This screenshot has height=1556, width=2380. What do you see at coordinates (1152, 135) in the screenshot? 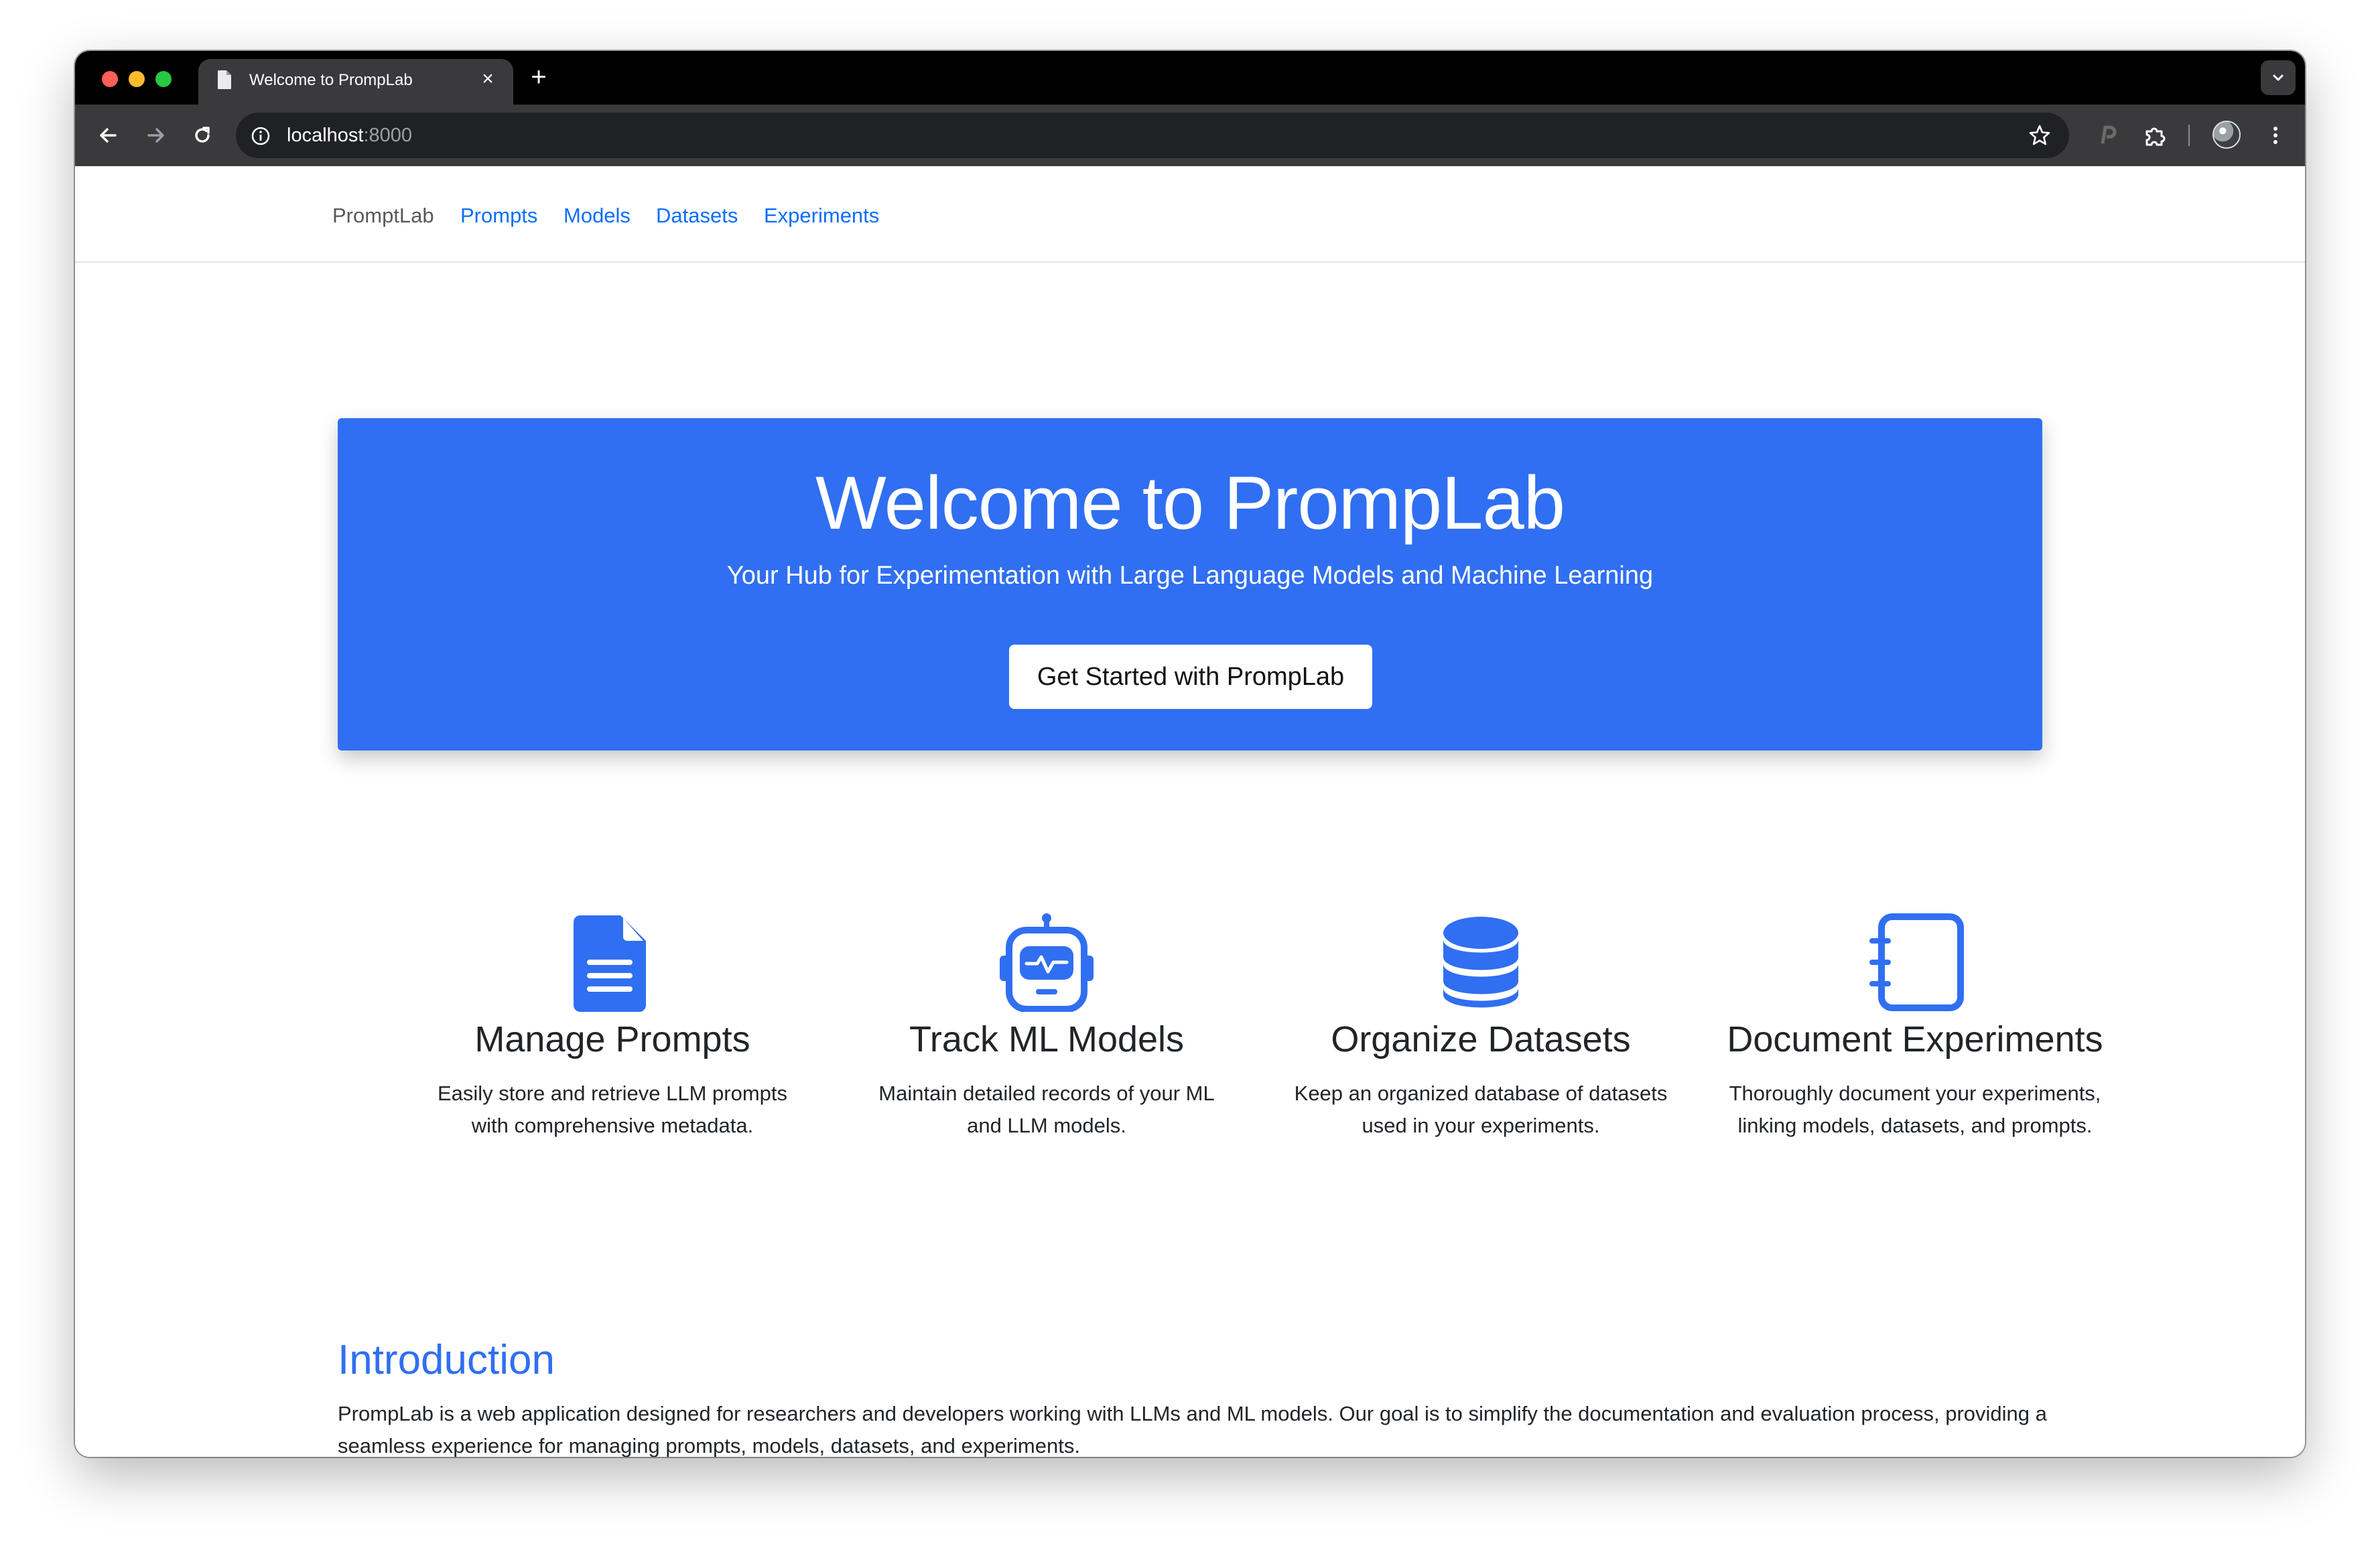
I see `address-bar: localhost:8000` at bounding box center [1152, 135].